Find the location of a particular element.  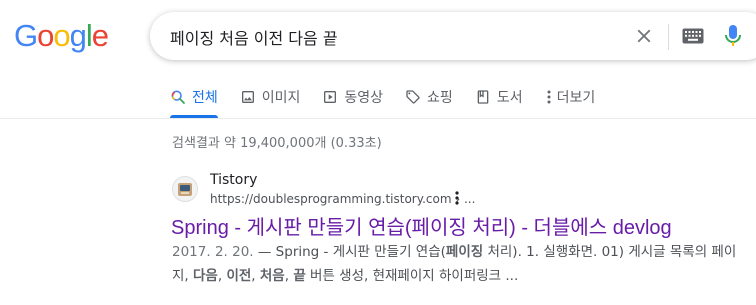

search-bar-divider is located at coordinates (668, 37).